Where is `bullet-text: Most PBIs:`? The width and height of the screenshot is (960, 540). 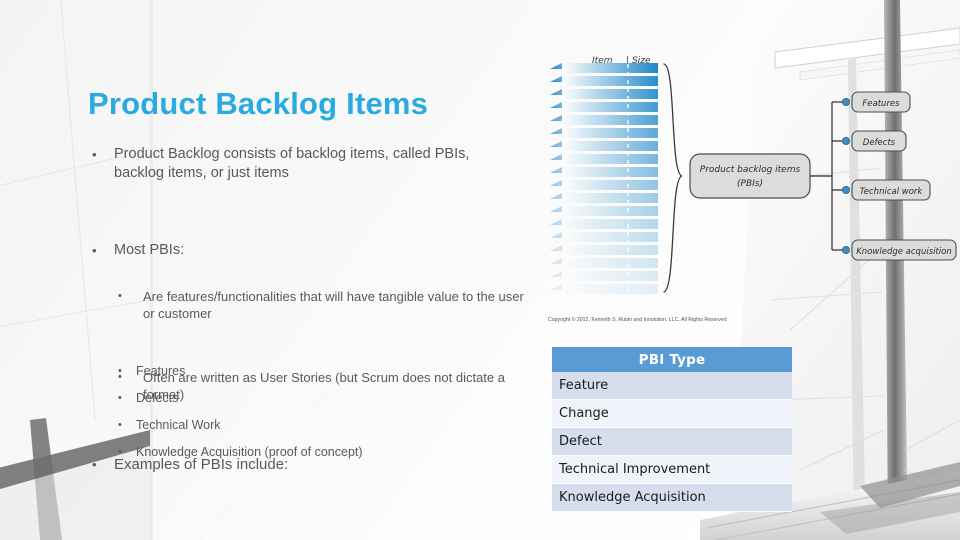
bullet-text: Most PBIs: is located at coordinates (149, 250).